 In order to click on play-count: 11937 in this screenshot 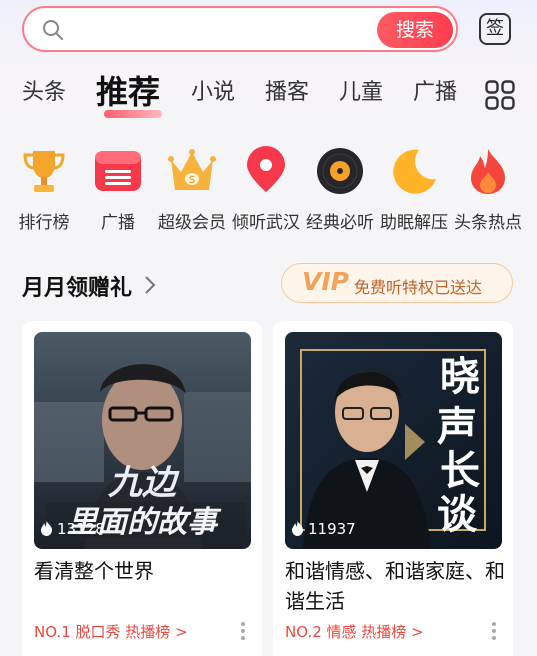, I will do `click(323, 529)`.